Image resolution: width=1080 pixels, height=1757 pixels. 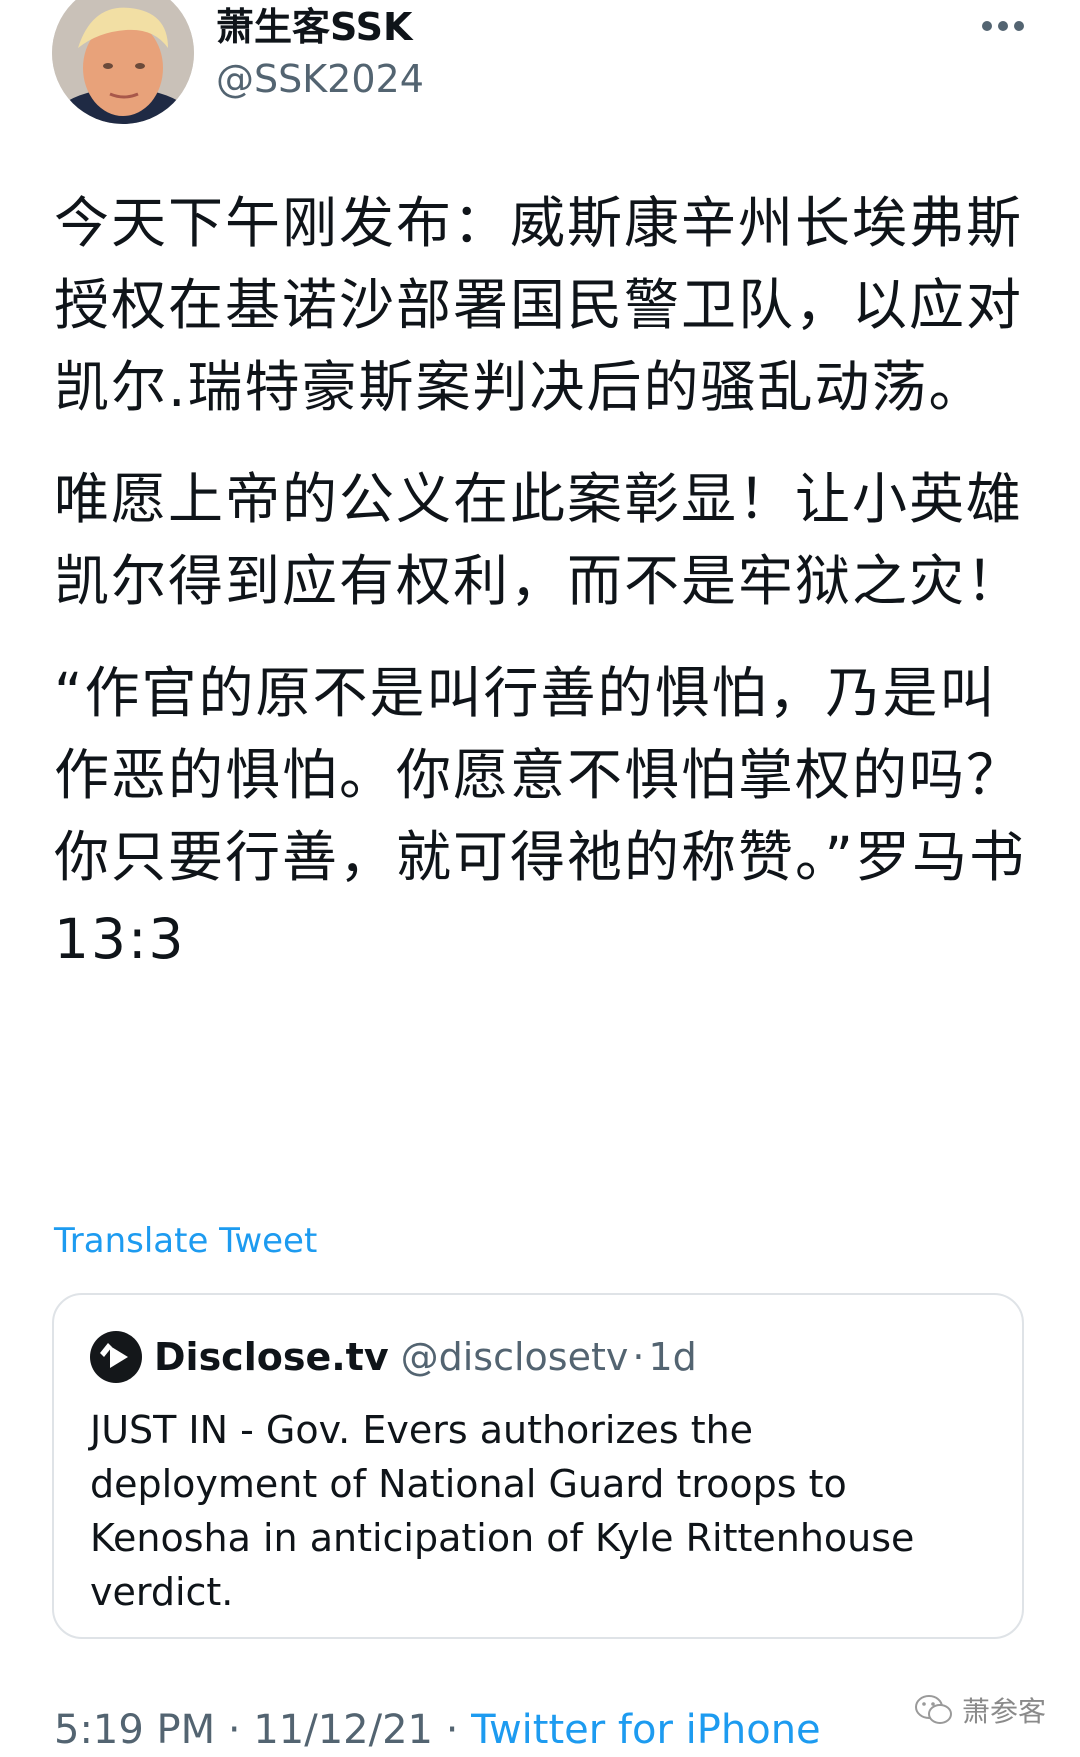 What do you see at coordinates (672, 1357) in the screenshot?
I see `quoted-timestamp: 1d` at bounding box center [672, 1357].